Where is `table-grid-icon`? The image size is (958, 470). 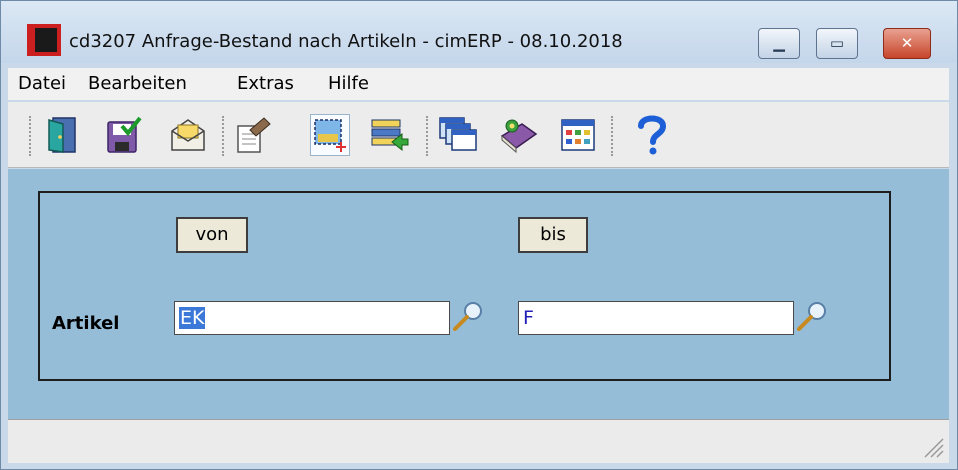
table-grid-icon is located at coordinates (578, 135).